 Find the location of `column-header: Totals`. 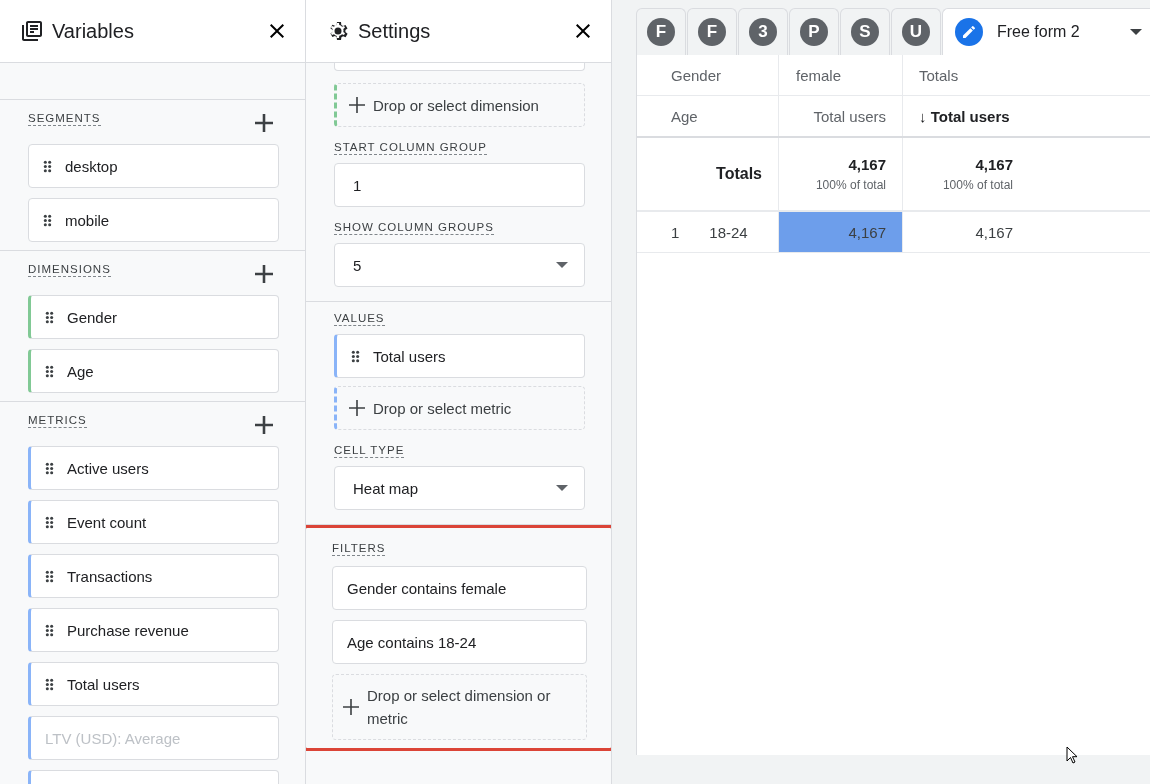

column-header: Totals is located at coordinates (958, 75).